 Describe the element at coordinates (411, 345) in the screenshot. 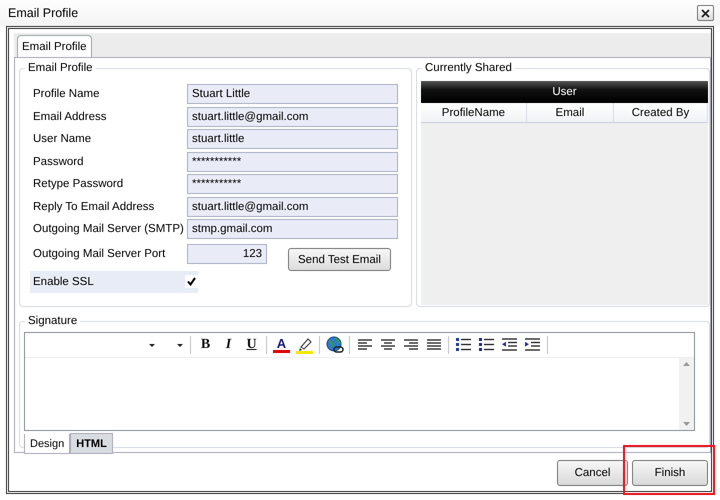

I see `align-right-icon` at that location.